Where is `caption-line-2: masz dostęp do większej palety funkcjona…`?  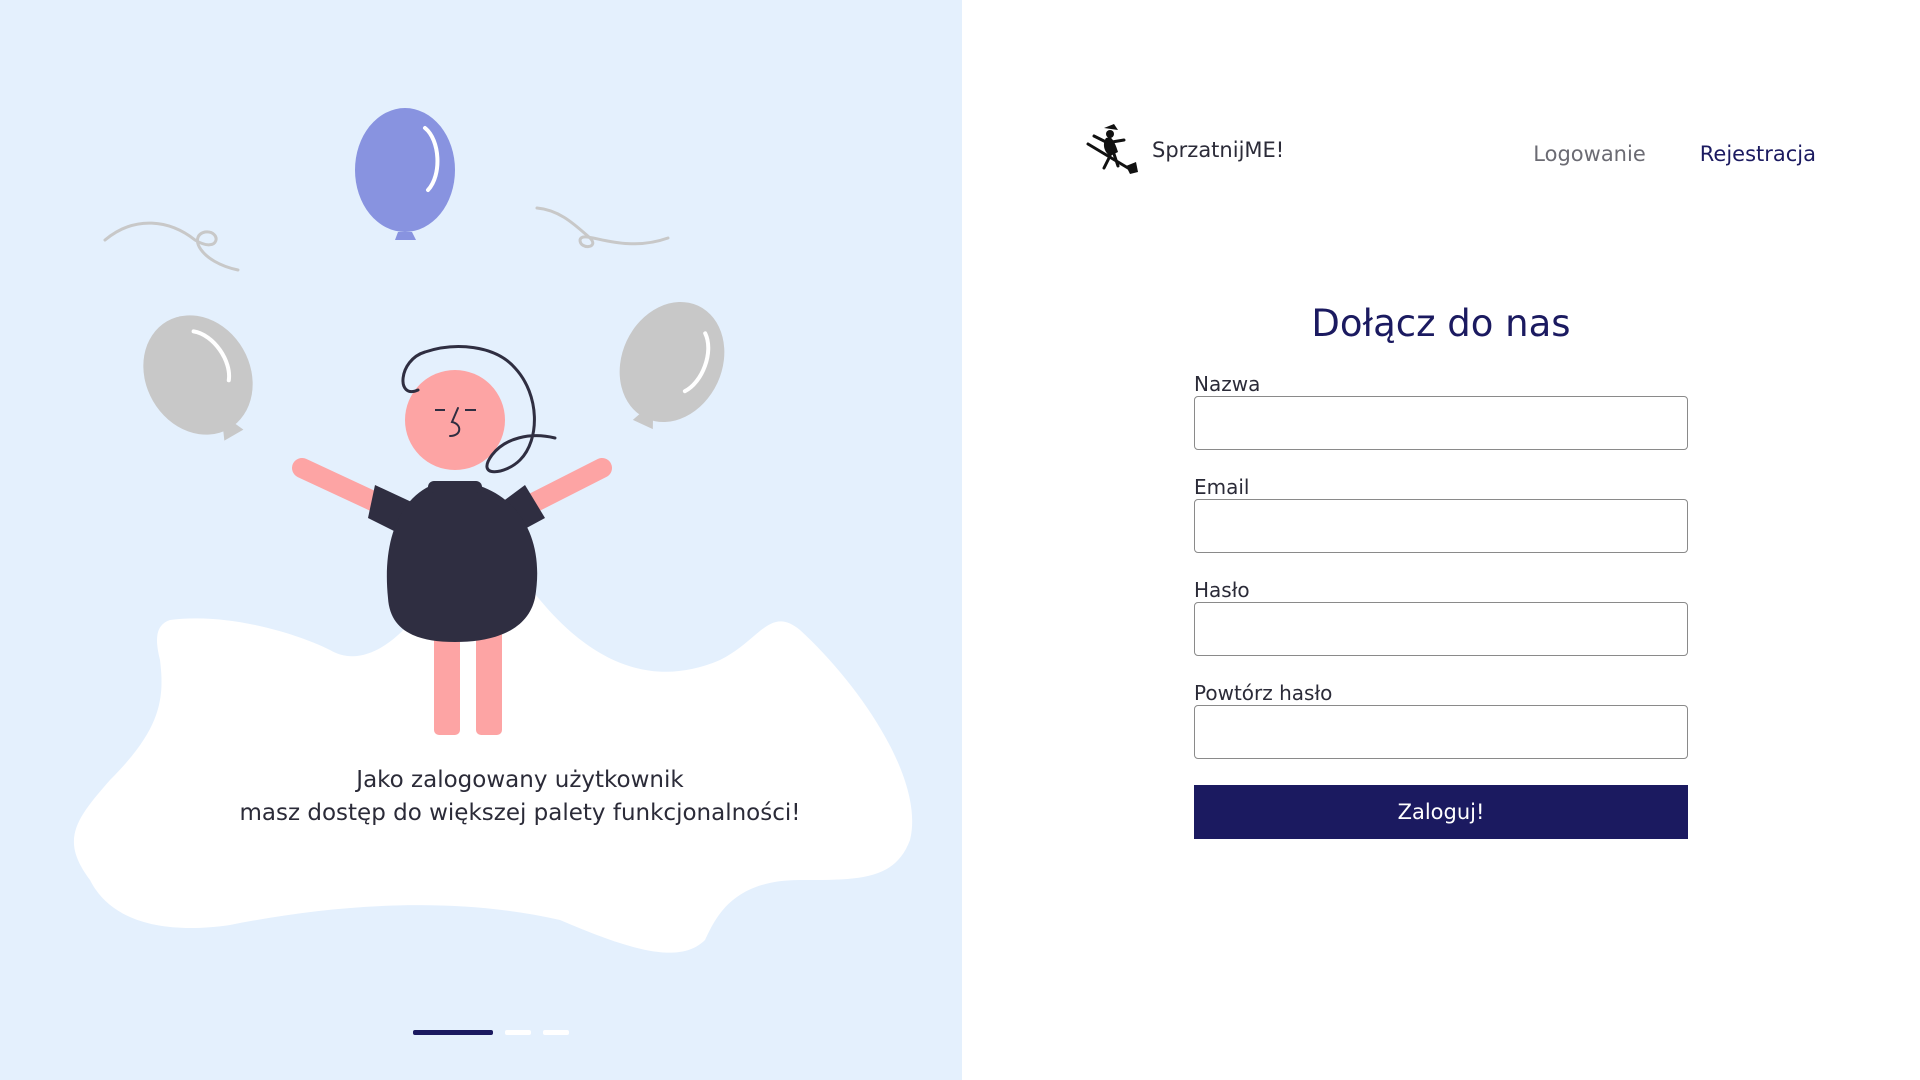 caption-line-2: masz dostęp do większej palety funkcjona… is located at coordinates (520, 813).